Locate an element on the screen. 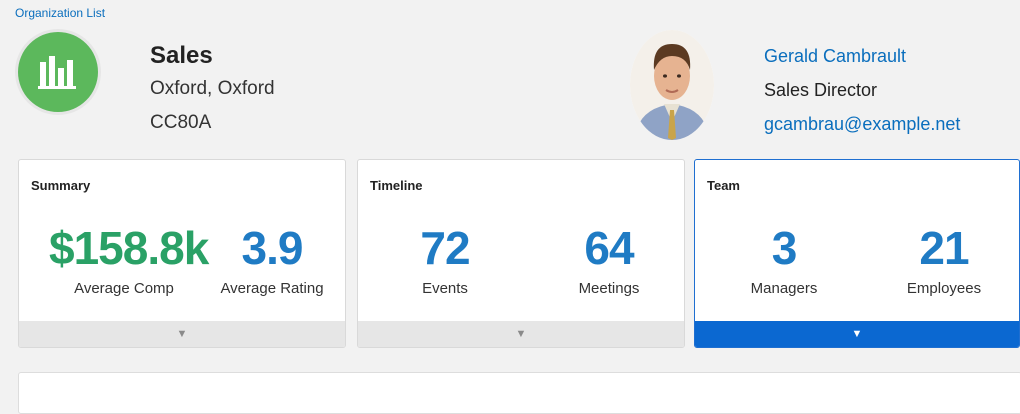 The image size is (1020, 414). metric-employees: 21 Employees is located at coordinates (944, 259).